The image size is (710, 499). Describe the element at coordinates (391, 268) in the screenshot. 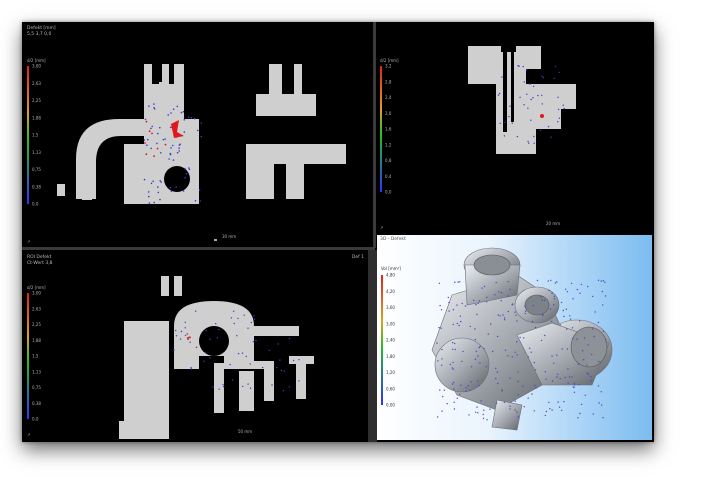

I see `legend-title: Vol [mm³]` at that location.